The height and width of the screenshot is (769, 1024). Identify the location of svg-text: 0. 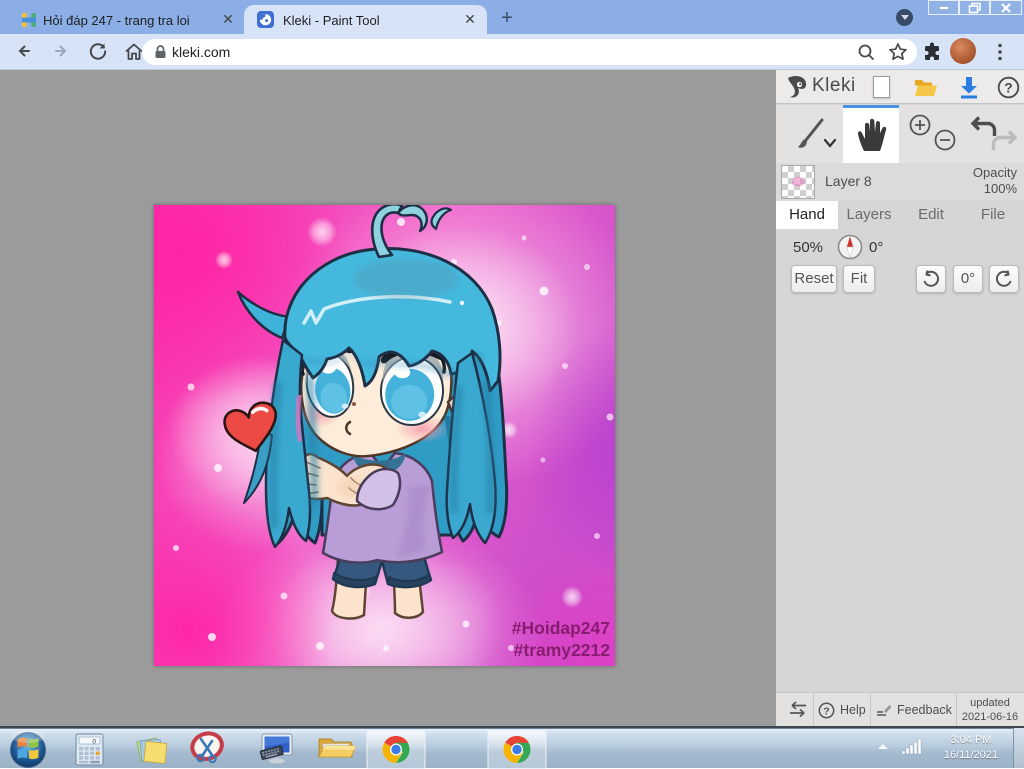
(94, 742).